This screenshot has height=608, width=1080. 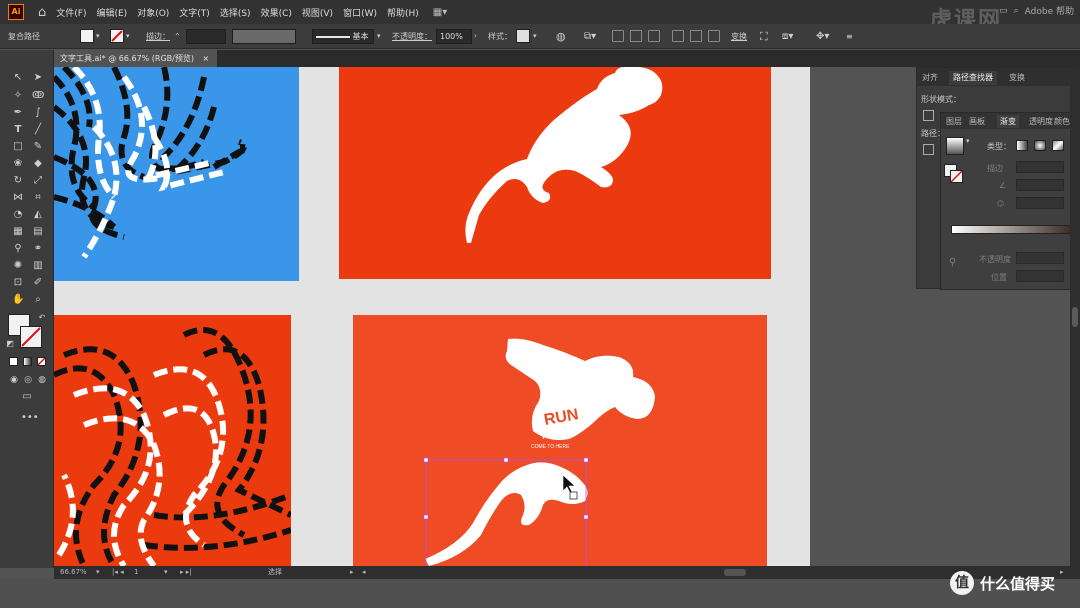 I want to click on opacity-label: 不透明度：, so click(x=412, y=36).